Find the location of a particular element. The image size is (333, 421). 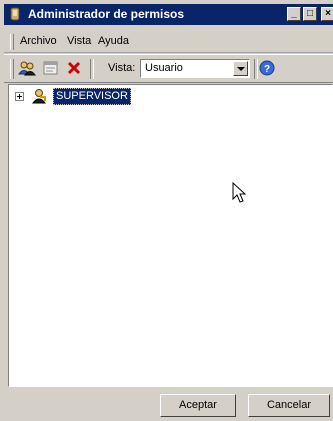

menu-bar: Archivo Vista Ayuda is located at coordinates (168, 41).